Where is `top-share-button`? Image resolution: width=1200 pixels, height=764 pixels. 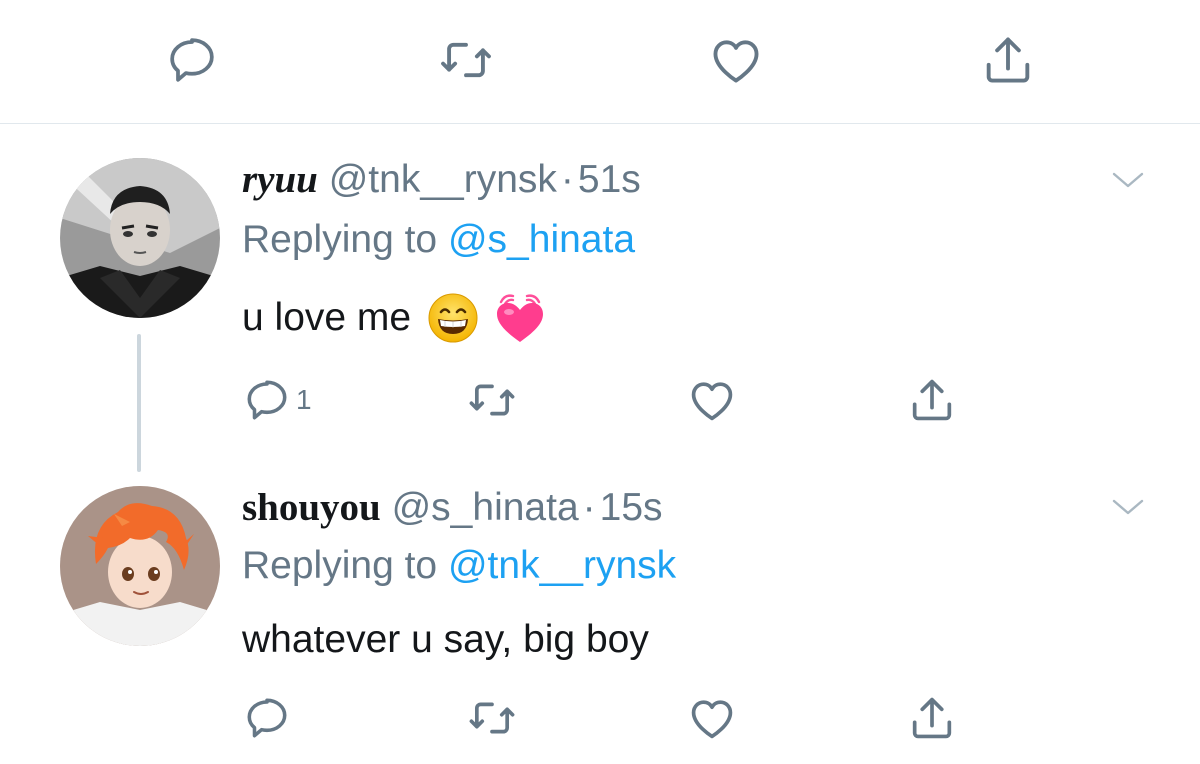
top-share-button is located at coordinates (1008, 60).